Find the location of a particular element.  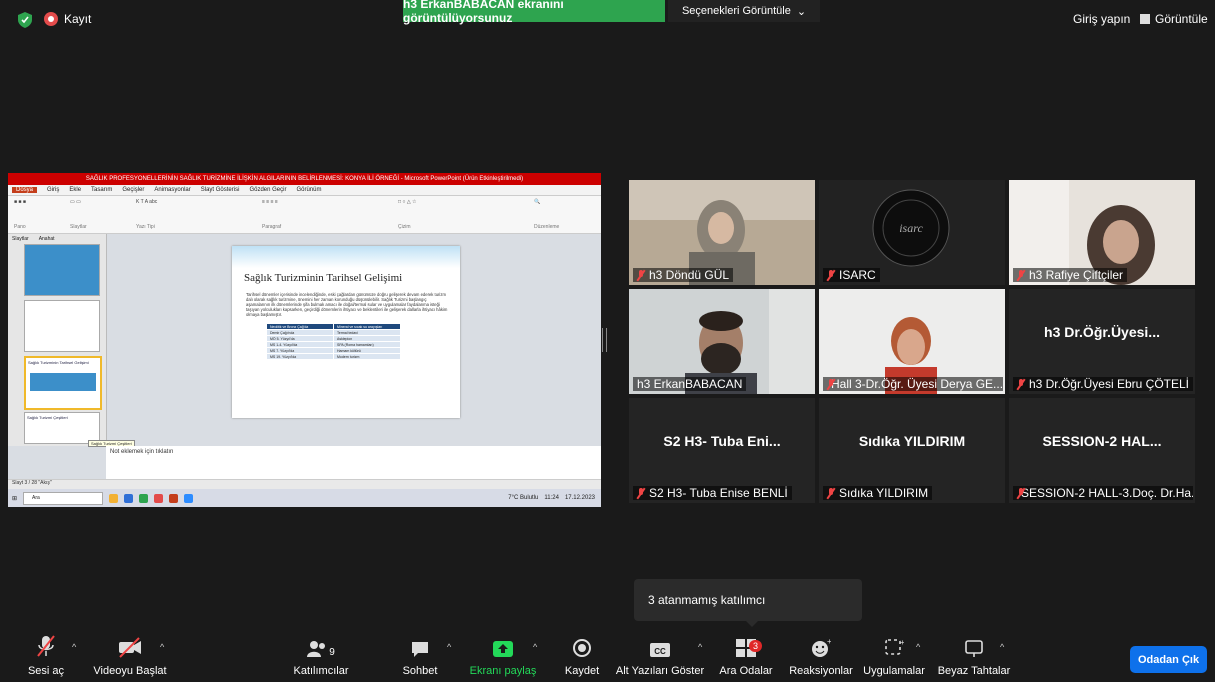

recording-indicator: Kayıt is located at coordinates (67, 19).